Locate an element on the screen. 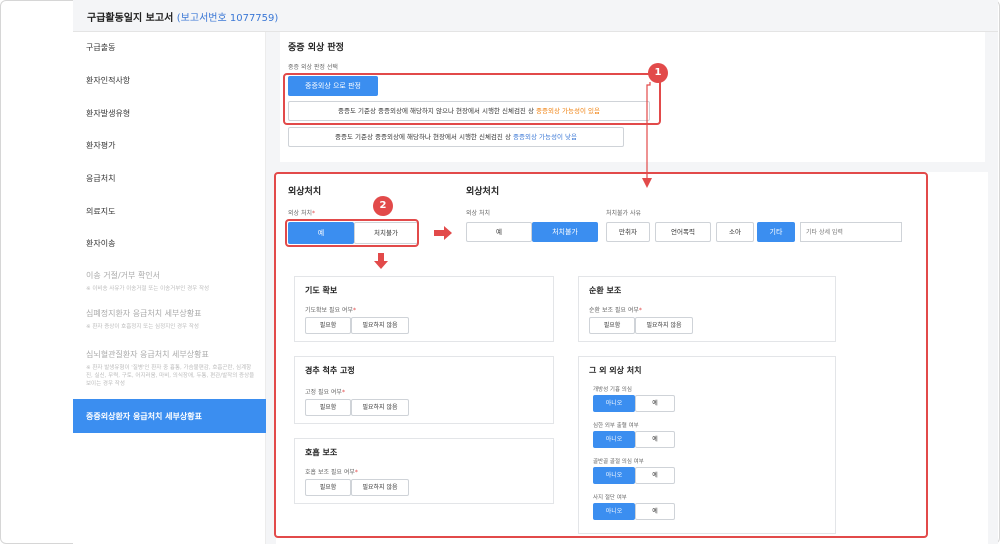  sidebar-item-label: 심폐정지환자 응급처치 세부상황표 is located at coordinates (144, 313).